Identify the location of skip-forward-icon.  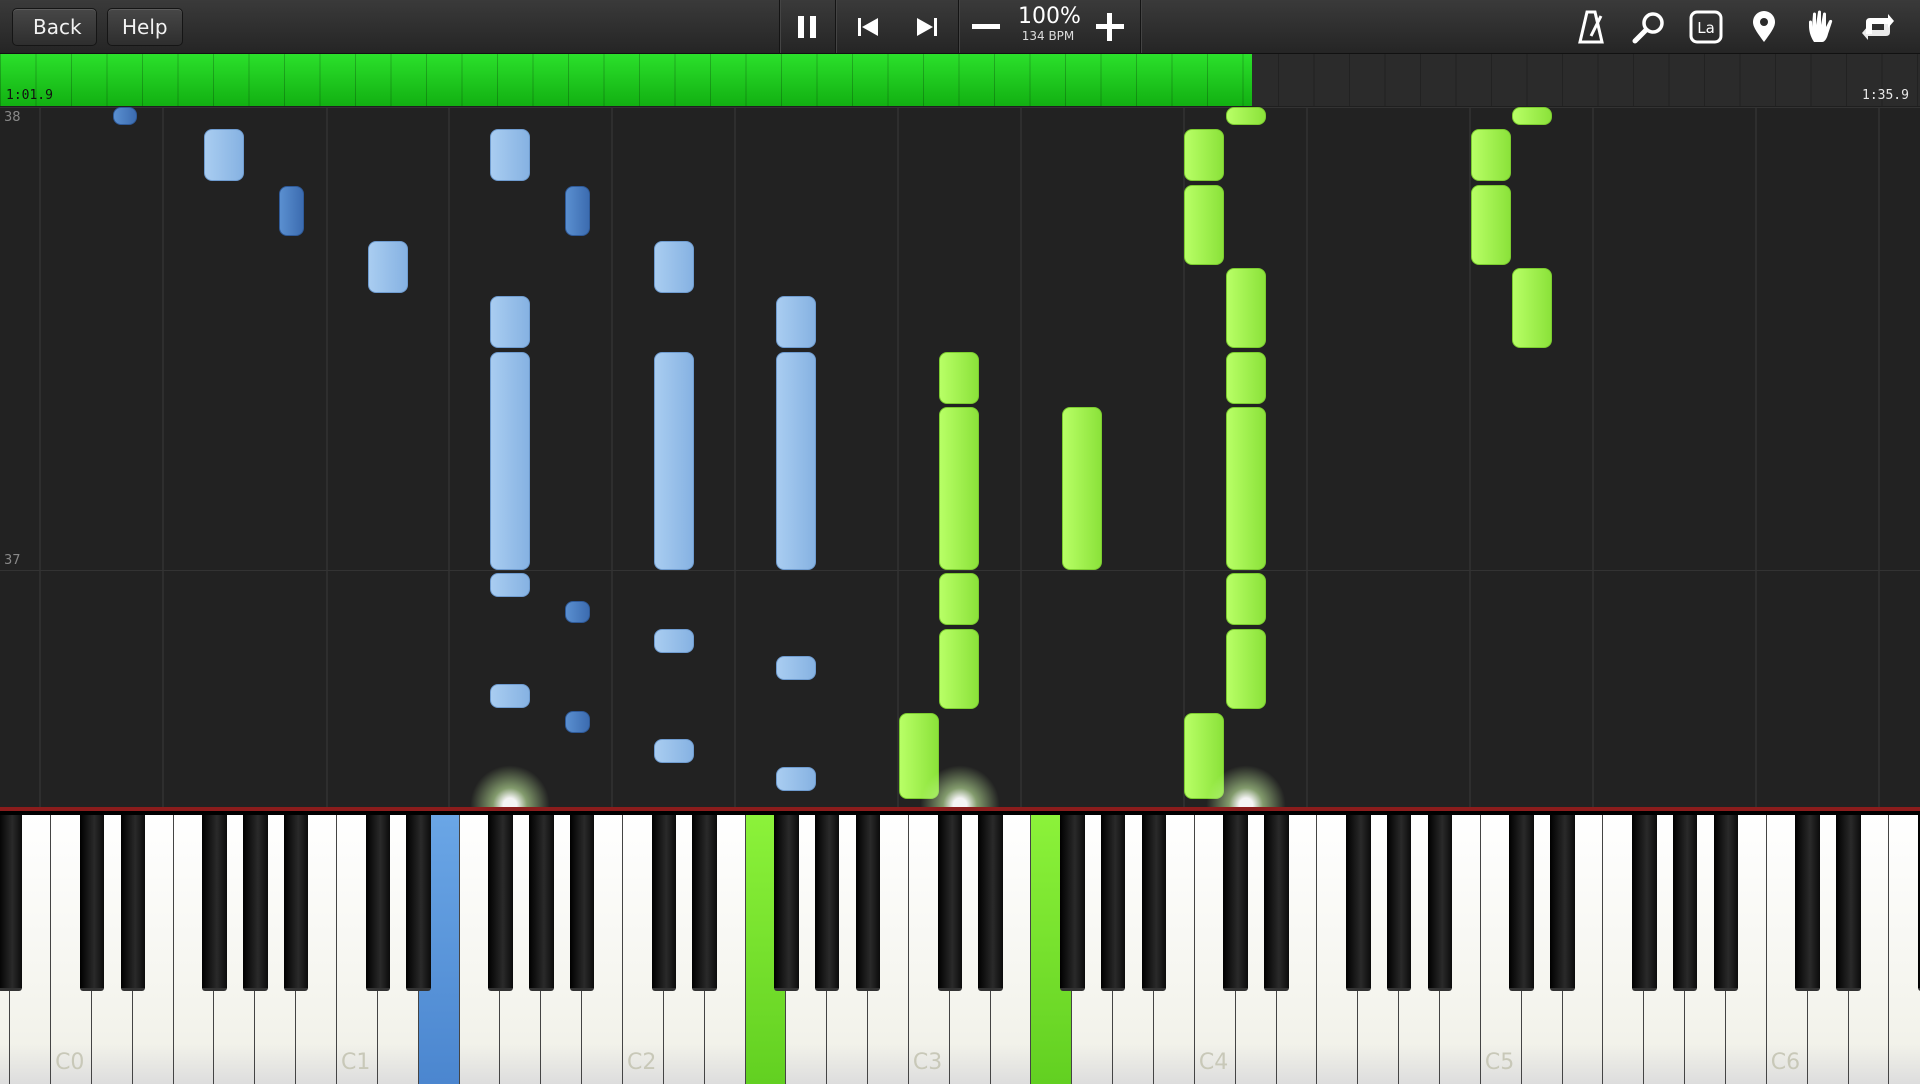
(927, 26).